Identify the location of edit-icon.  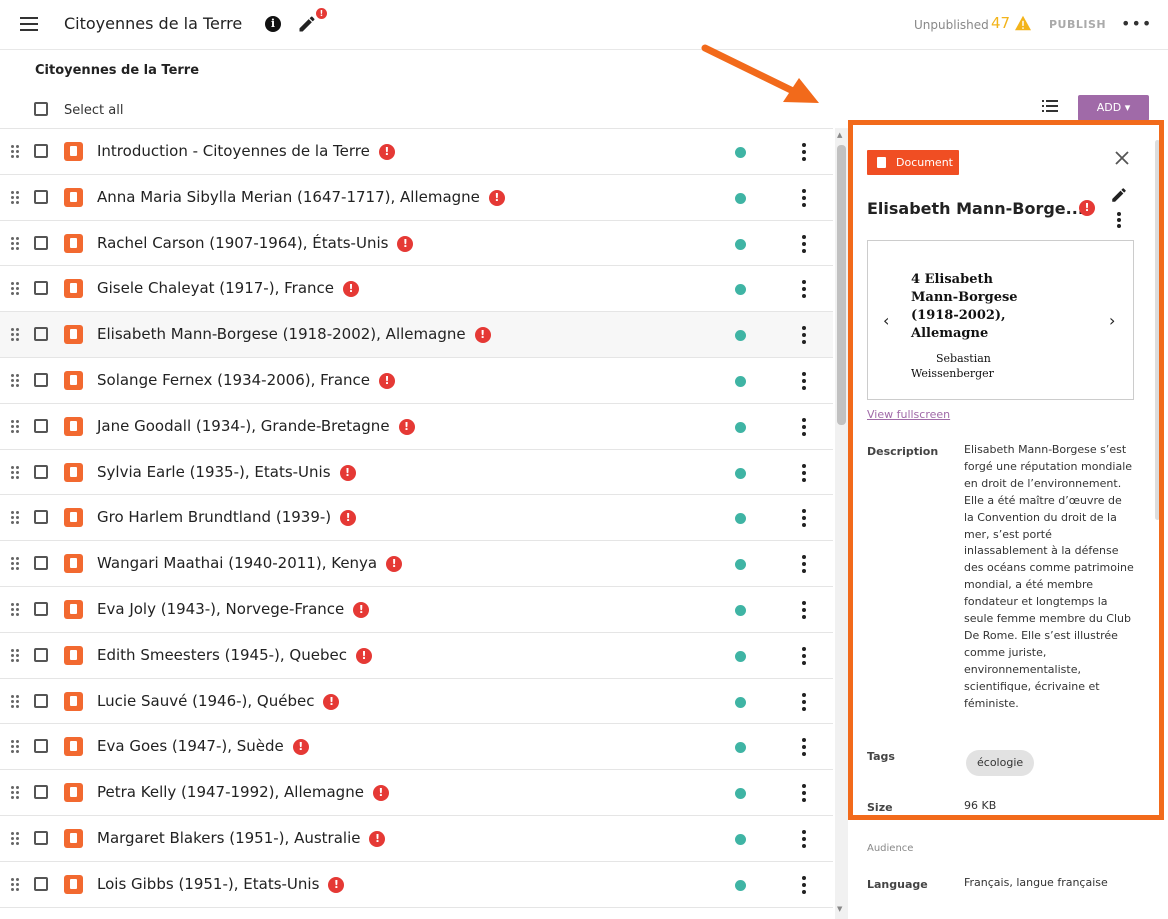
(307, 24).